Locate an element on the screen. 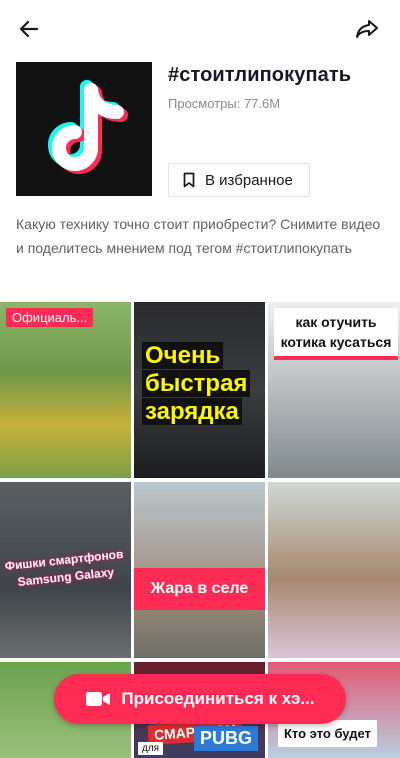  video-thumbnail: Очень быстрая зарядка is located at coordinates (199, 390).